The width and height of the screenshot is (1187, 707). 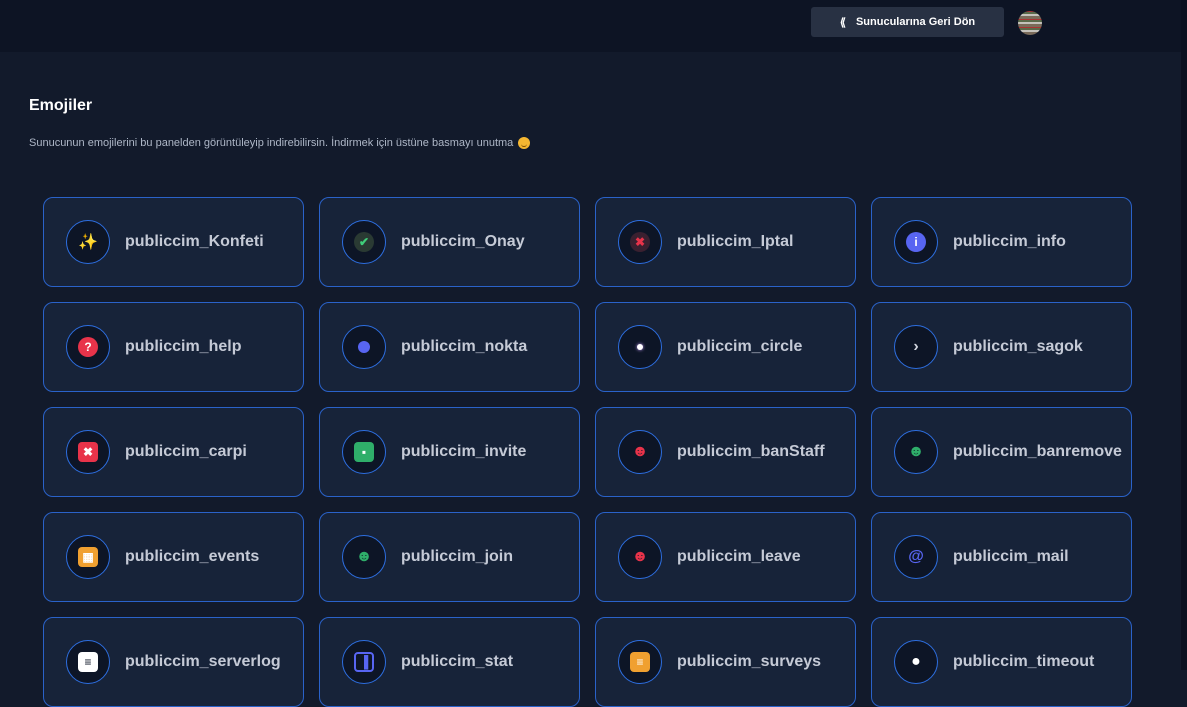 I want to click on user-ban-icon: ☻, so click(x=640, y=451).